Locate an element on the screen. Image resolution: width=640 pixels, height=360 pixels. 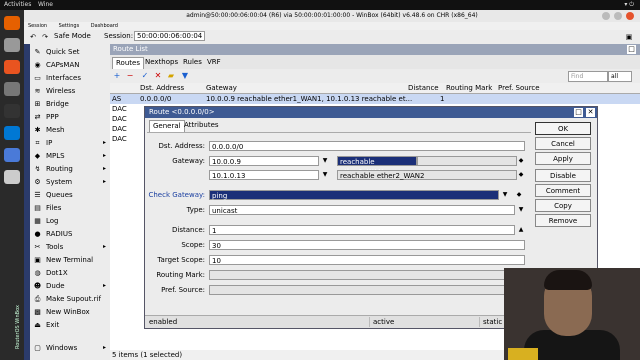
minimize-icon is located at coordinates (606, 16).